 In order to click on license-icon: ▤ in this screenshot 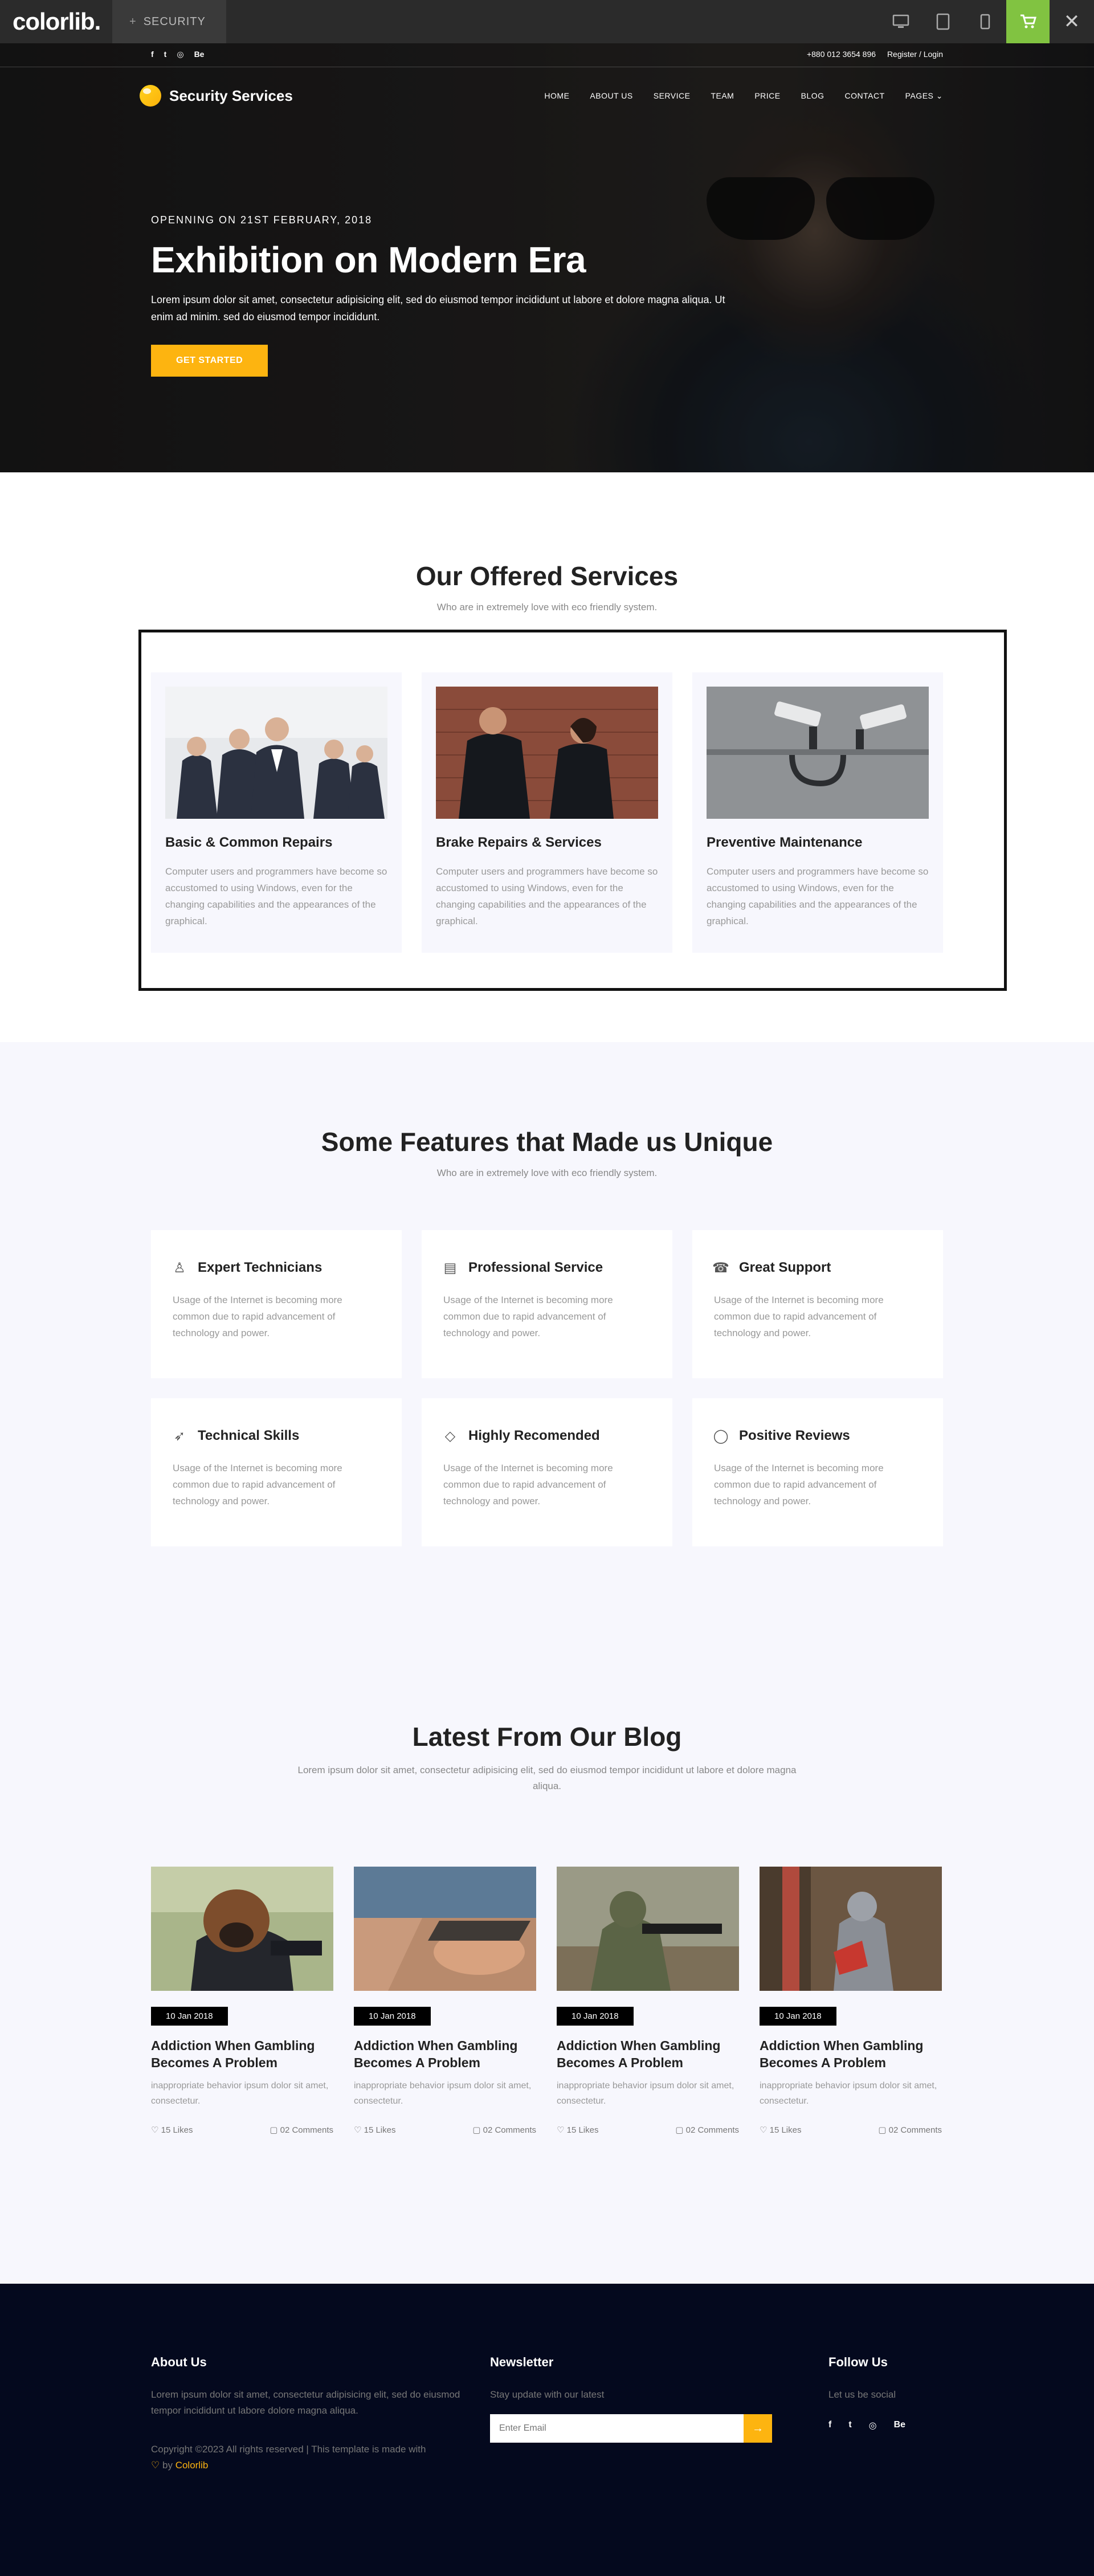, I will do `click(450, 1268)`.